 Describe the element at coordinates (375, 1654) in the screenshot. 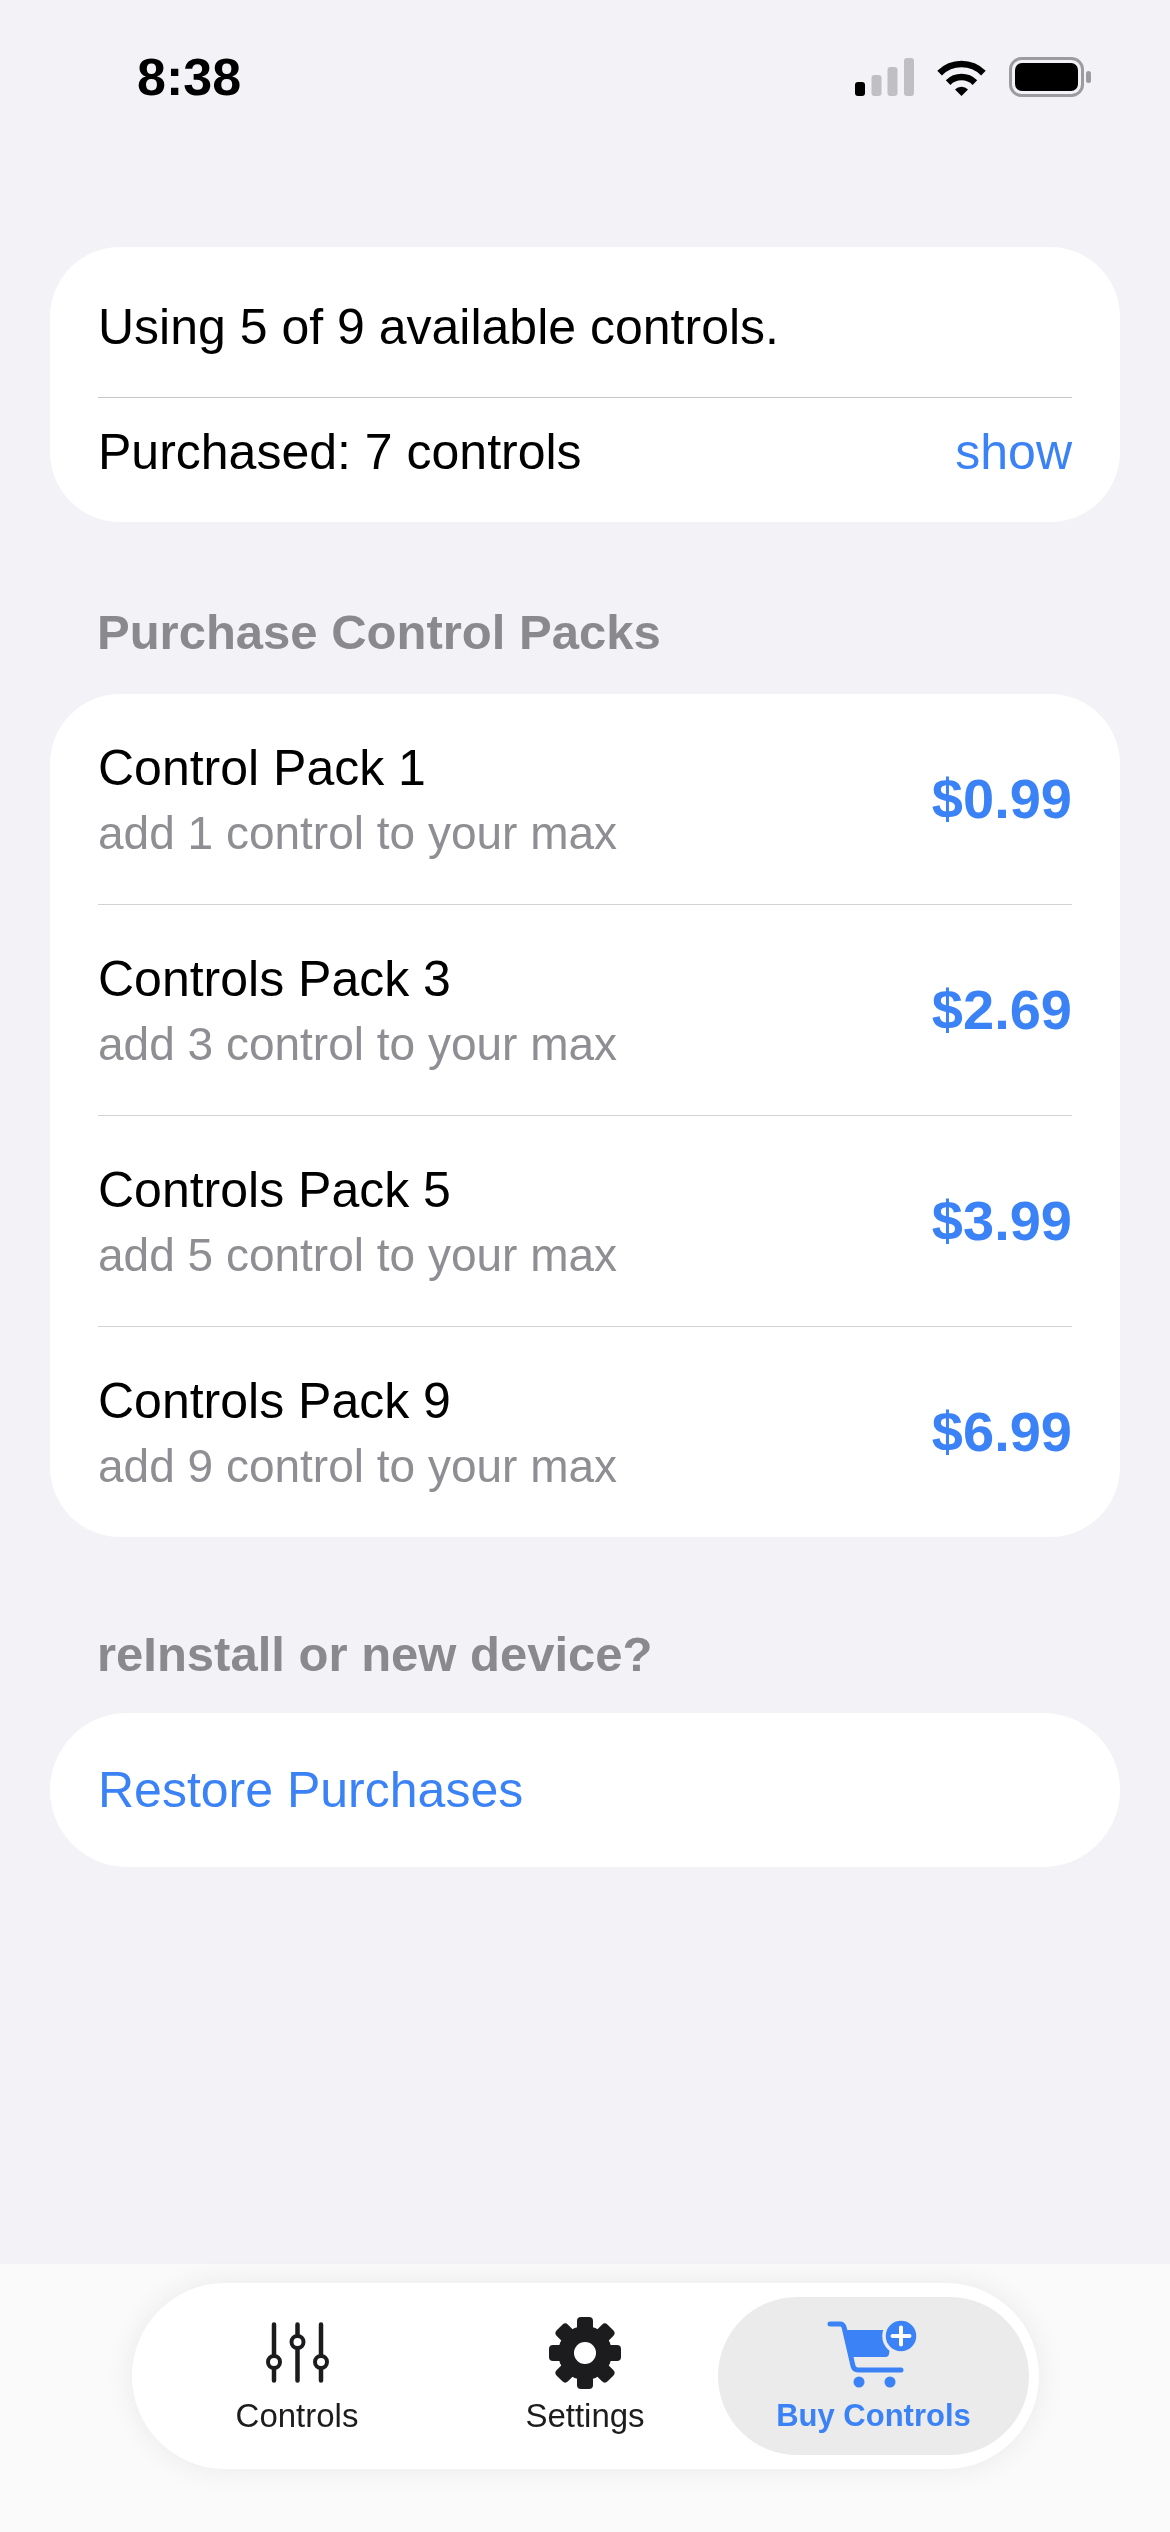

I see `section-header: reInstall or new device?` at that location.